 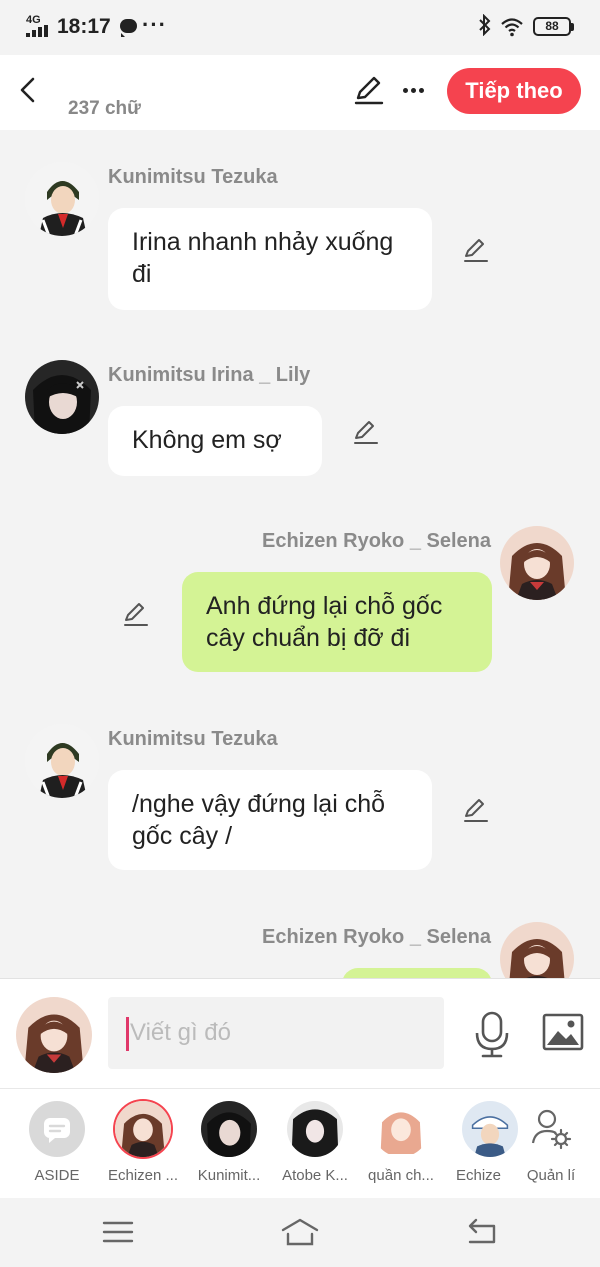 I want to click on manage-characters-button: Quản lí, so click(x=551, y=1142).